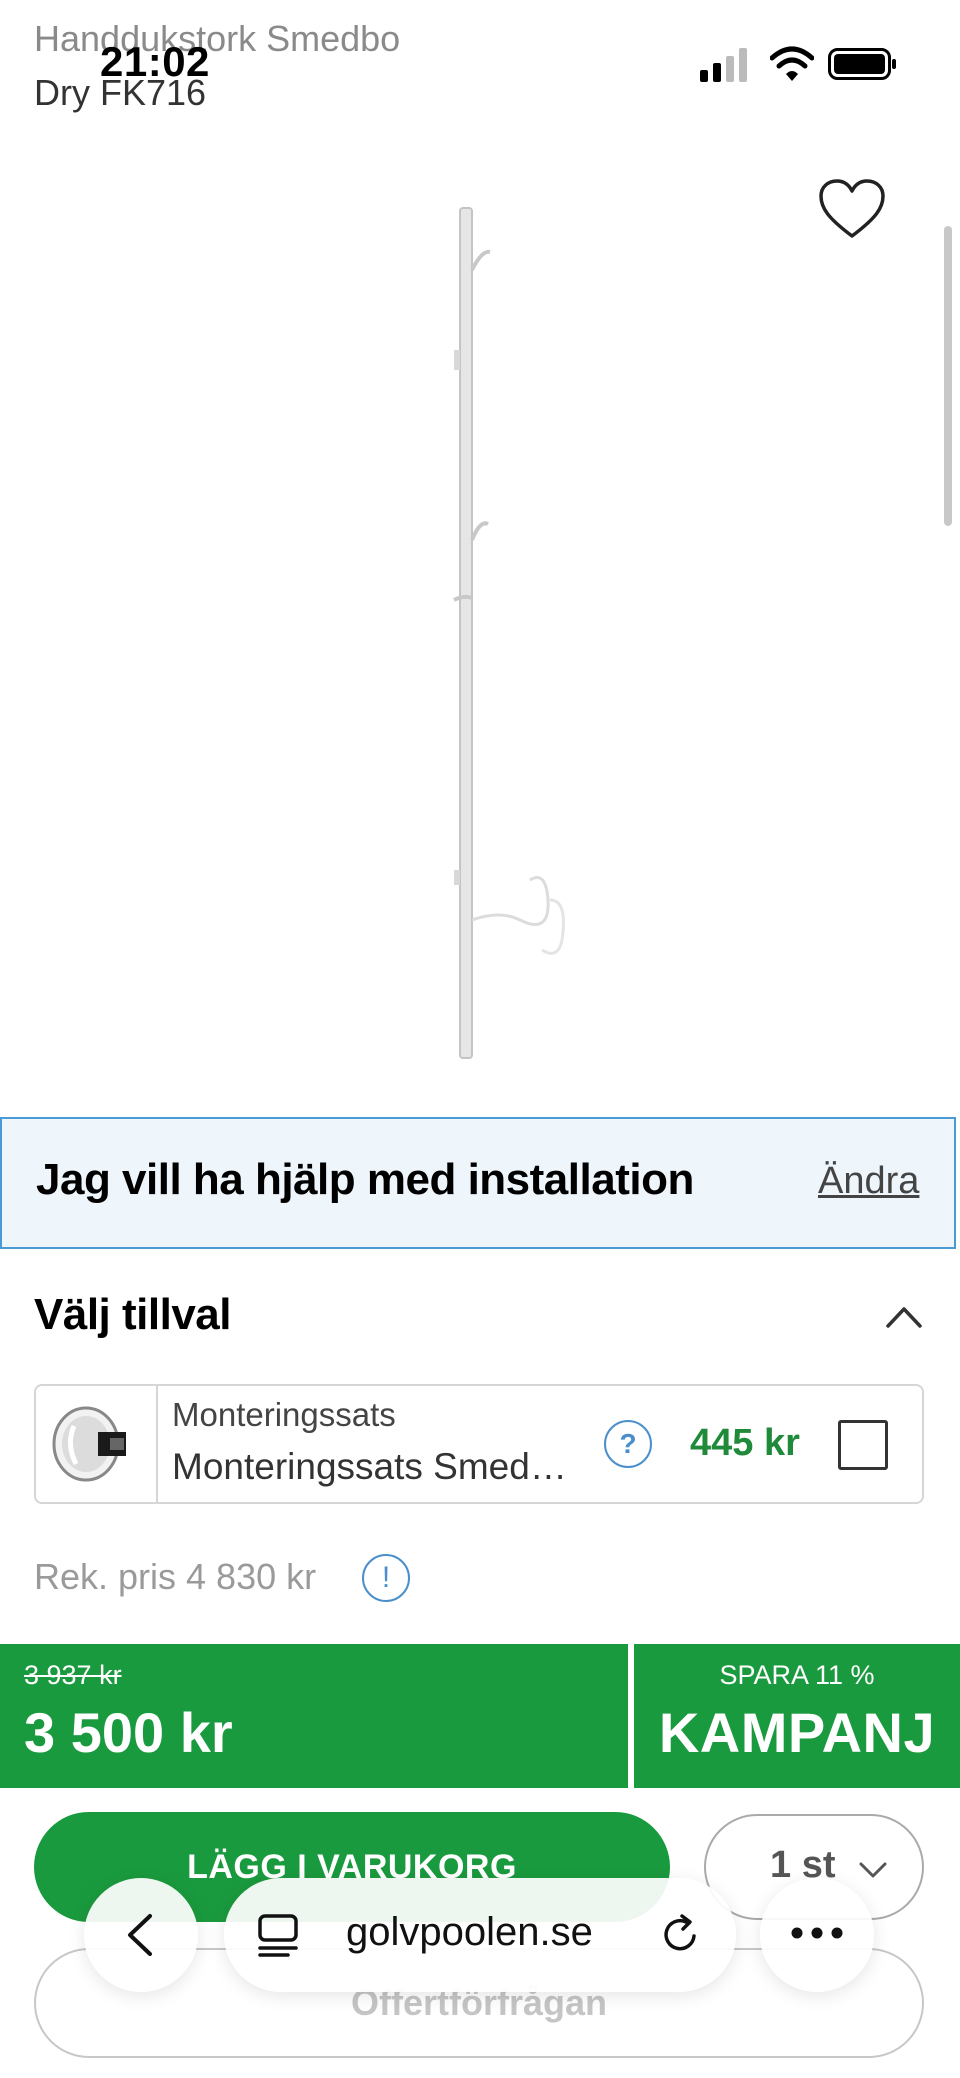 The height and width of the screenshot is (2078, 960). Describe the element at coordinates (132, 1314) in the screenshot. I see `options-heading: Välj tillval` at that location.